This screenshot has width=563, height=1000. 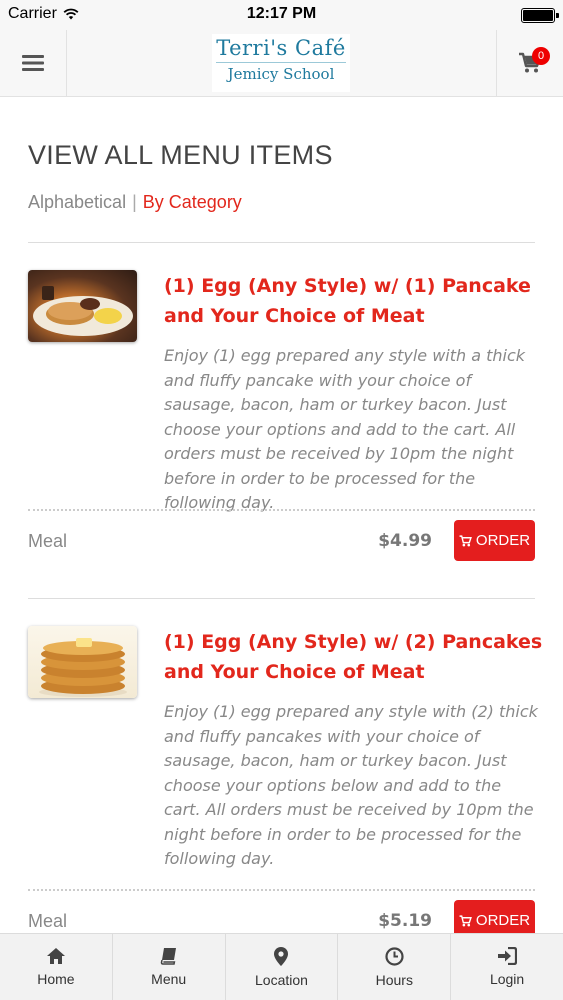 What do you see at coordinates (77, 202) in the screenshot?
I see `sort-alphabetical-link: Alphabetical` at bounding box center [77, 202].